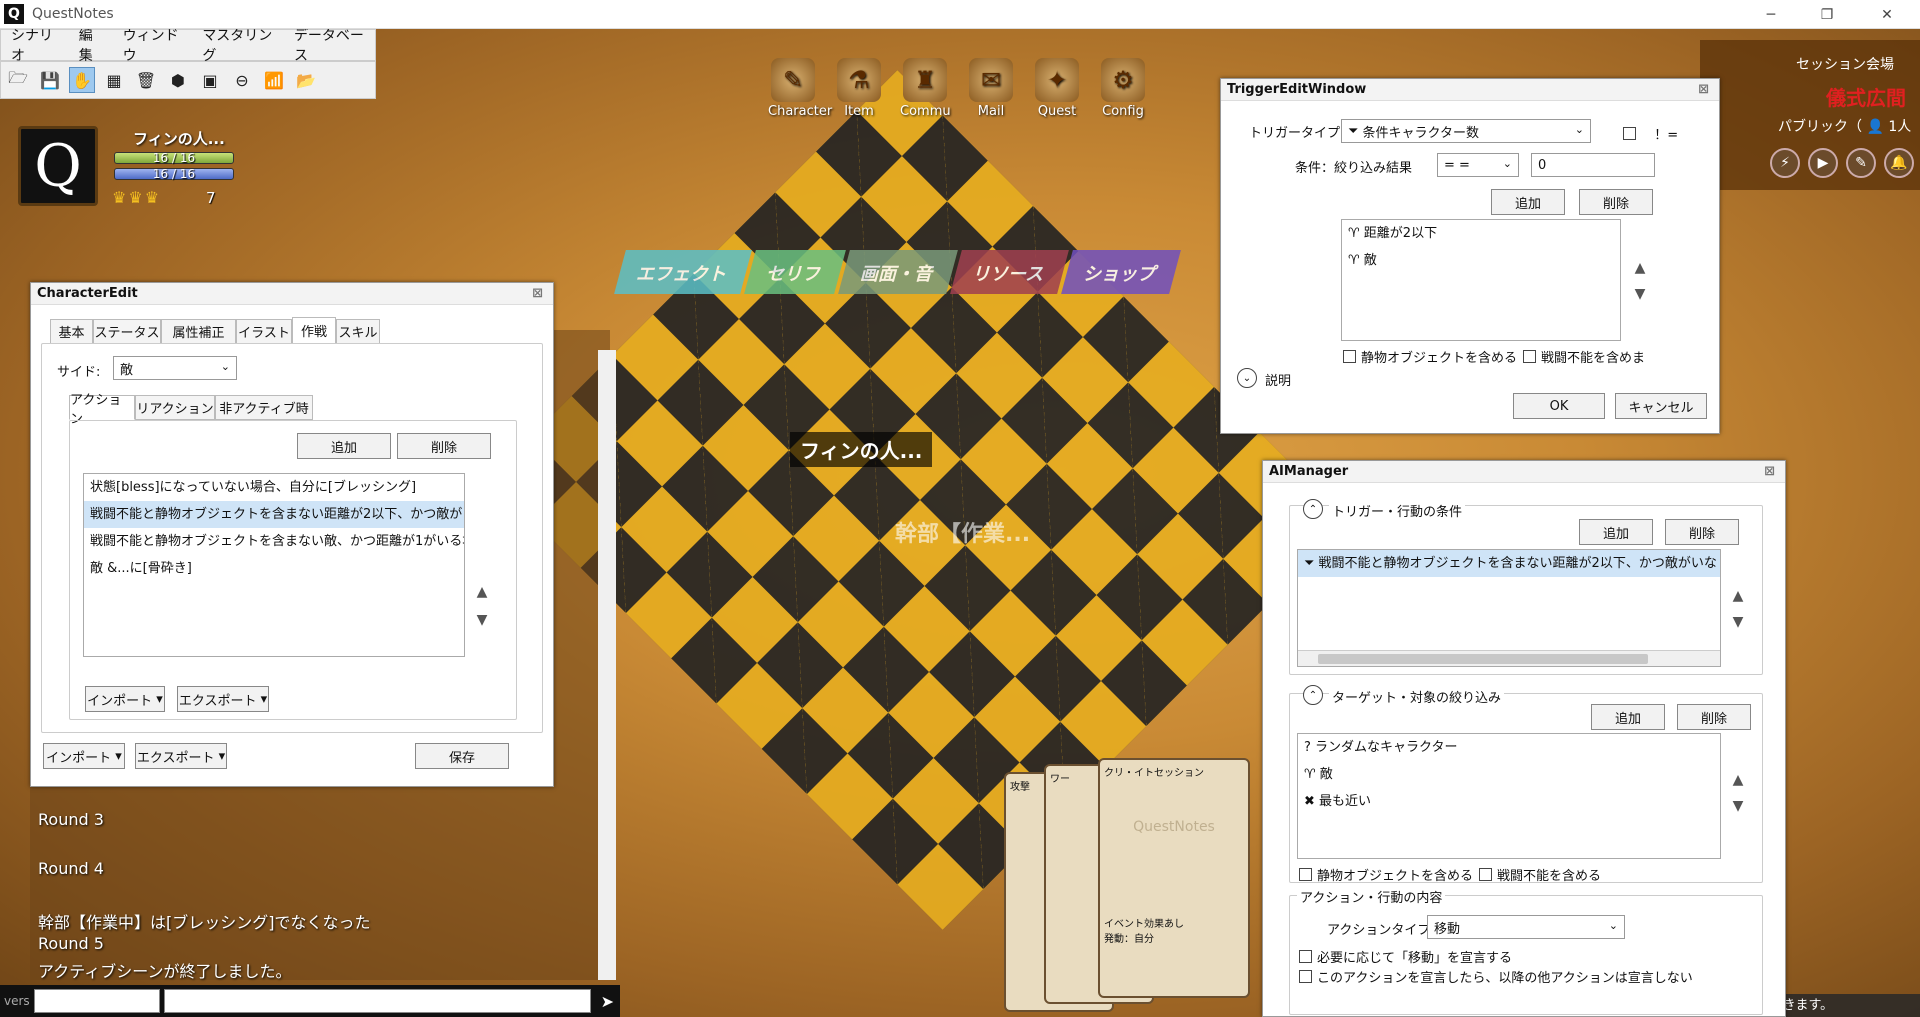 The width and height of the screenshot is (1920, 1017). I want to click on board-tab-effect: エフェクト, so click(683, 272).